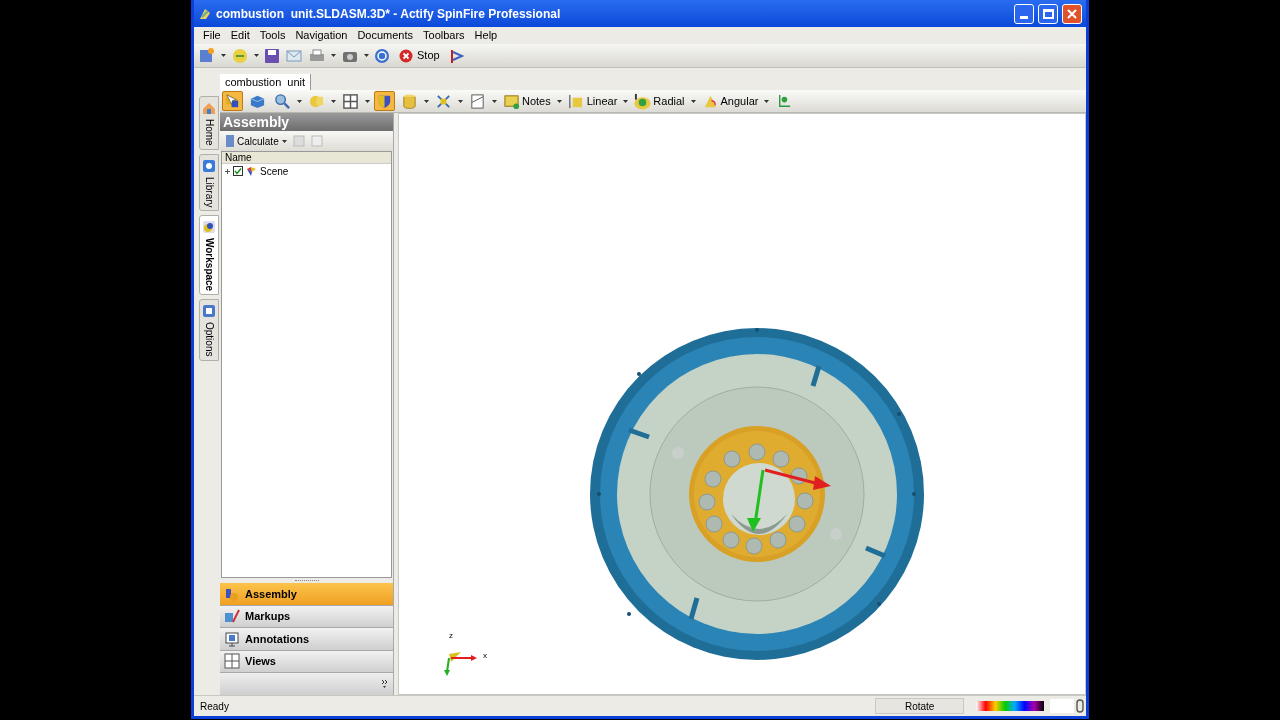  I want to click on status-mode: Rotate, so click(919, 706).